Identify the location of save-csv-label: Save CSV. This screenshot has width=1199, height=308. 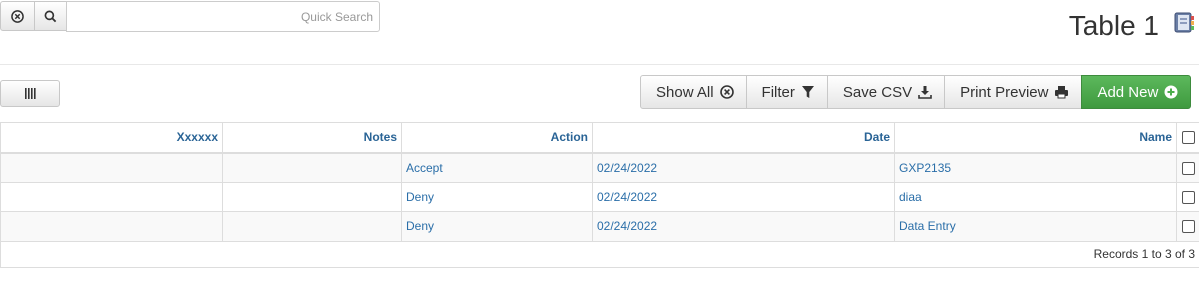
(877, 92).